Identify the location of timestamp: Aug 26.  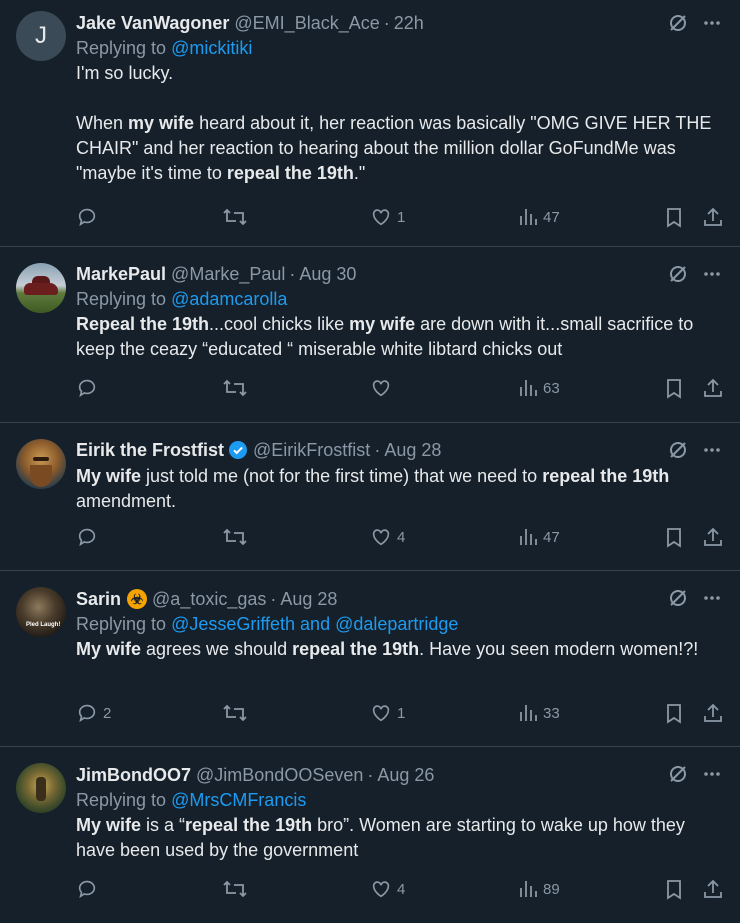
(405, 775).